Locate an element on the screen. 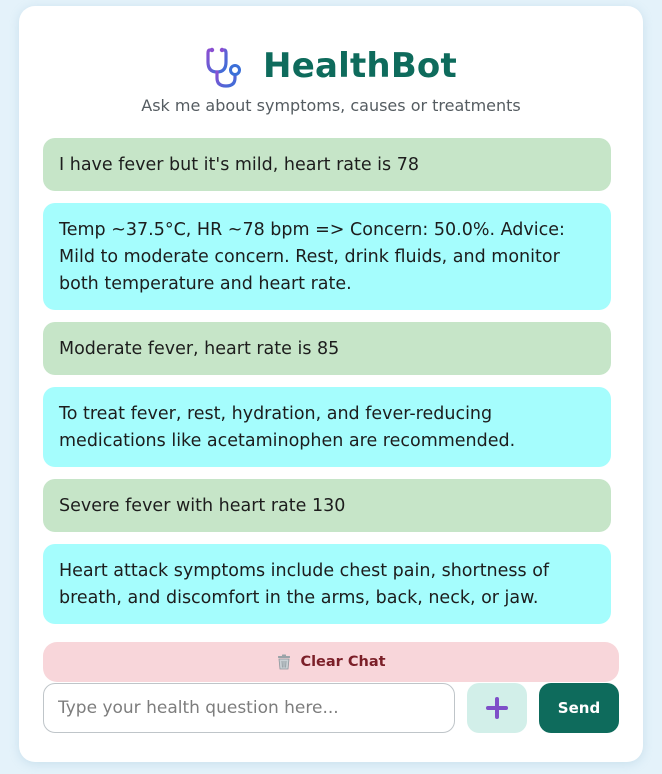 Image resolution: width=662 pixels, height=774 pixels. plus-icon is located at coordinates (497, 708).